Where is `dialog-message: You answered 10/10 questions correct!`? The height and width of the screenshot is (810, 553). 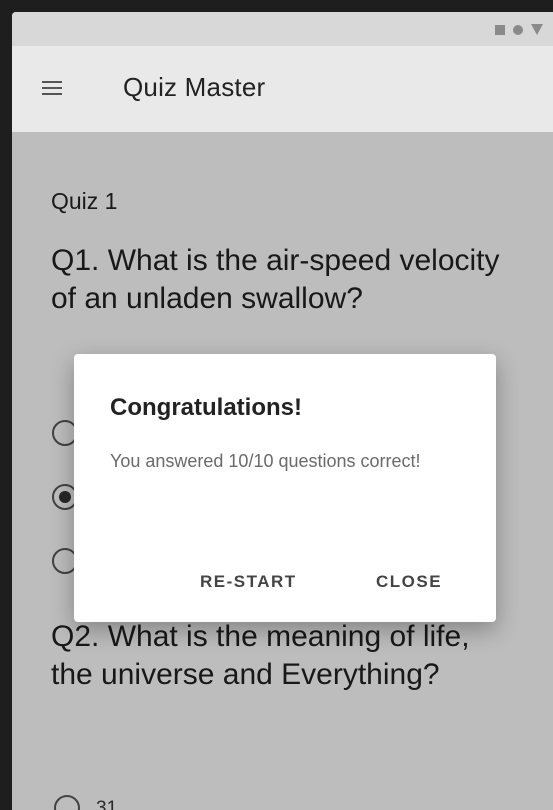
dialog-message: You answered 10/10 questions correct! is located at coordinates (265, 461).